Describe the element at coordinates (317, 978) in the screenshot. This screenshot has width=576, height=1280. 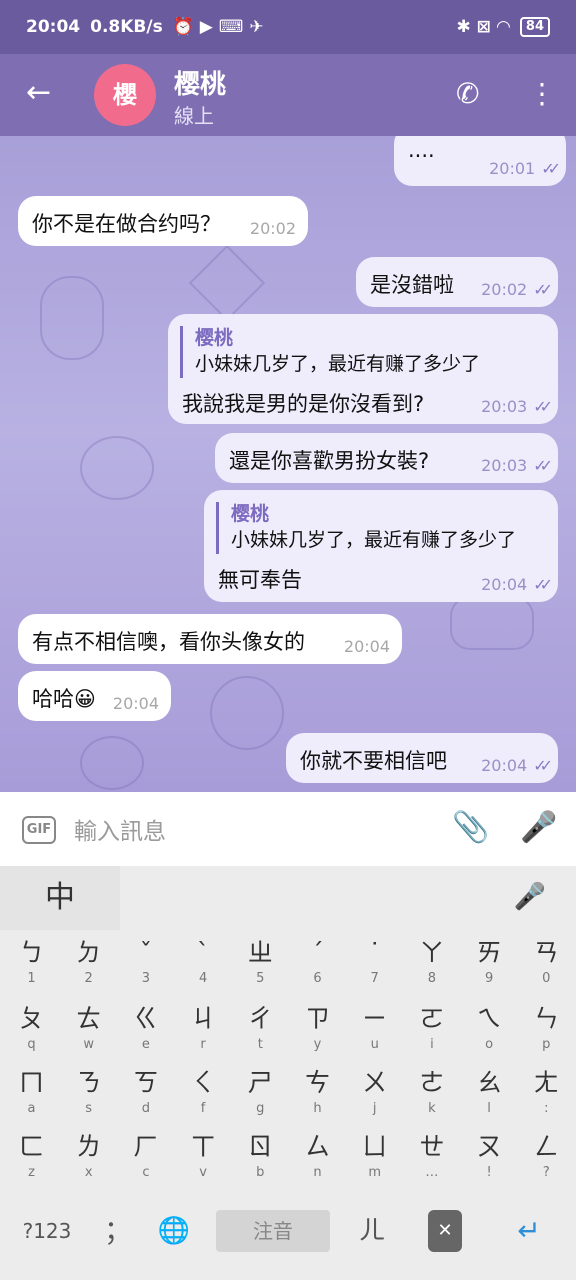
I see `key-hint: 6` at that location.